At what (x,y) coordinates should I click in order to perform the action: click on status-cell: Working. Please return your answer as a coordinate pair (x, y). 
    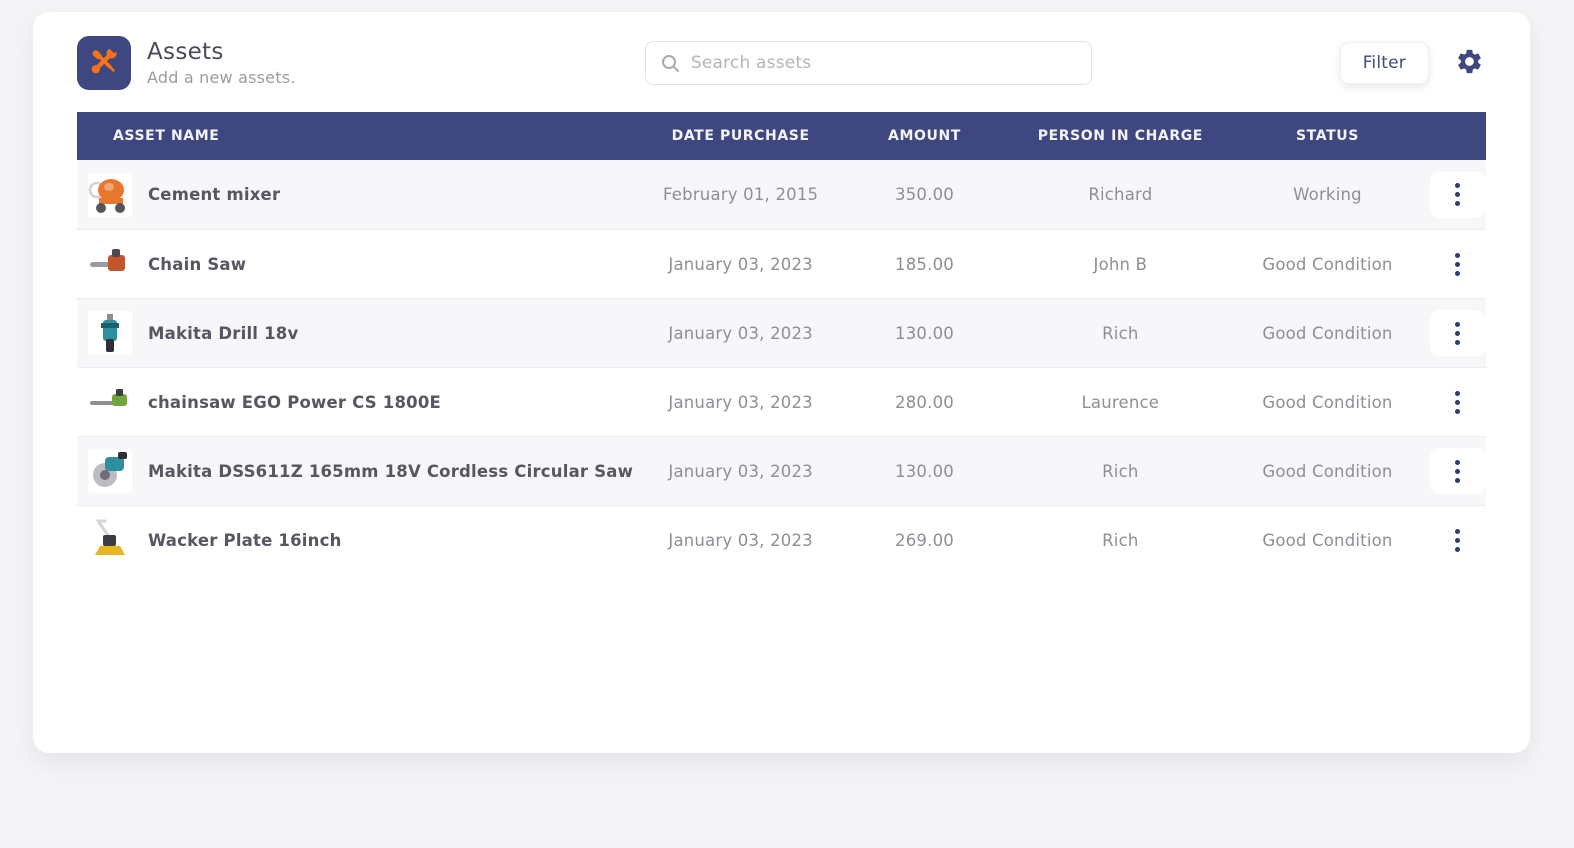
    Looking at the image, I should click on (1327, 194).